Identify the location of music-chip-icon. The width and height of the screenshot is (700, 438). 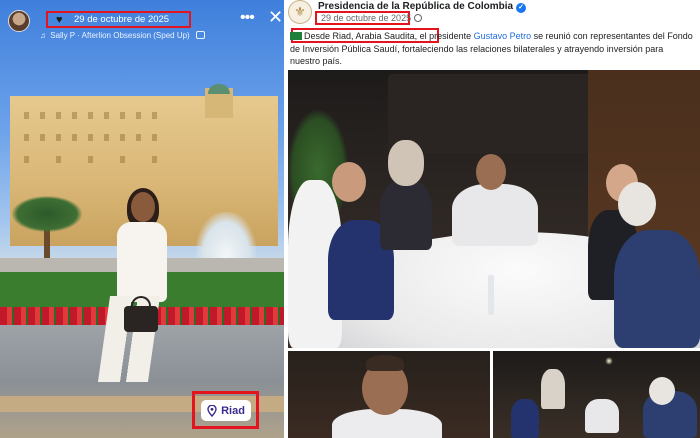
(200, 35).